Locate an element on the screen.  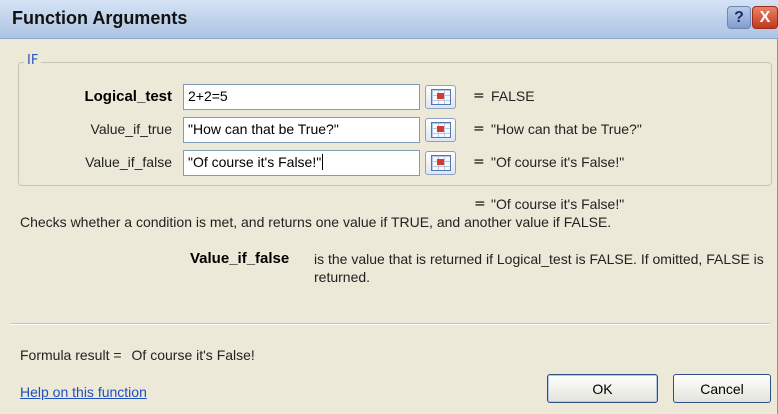
help-icon: ? is located at coordinates (739, 17).